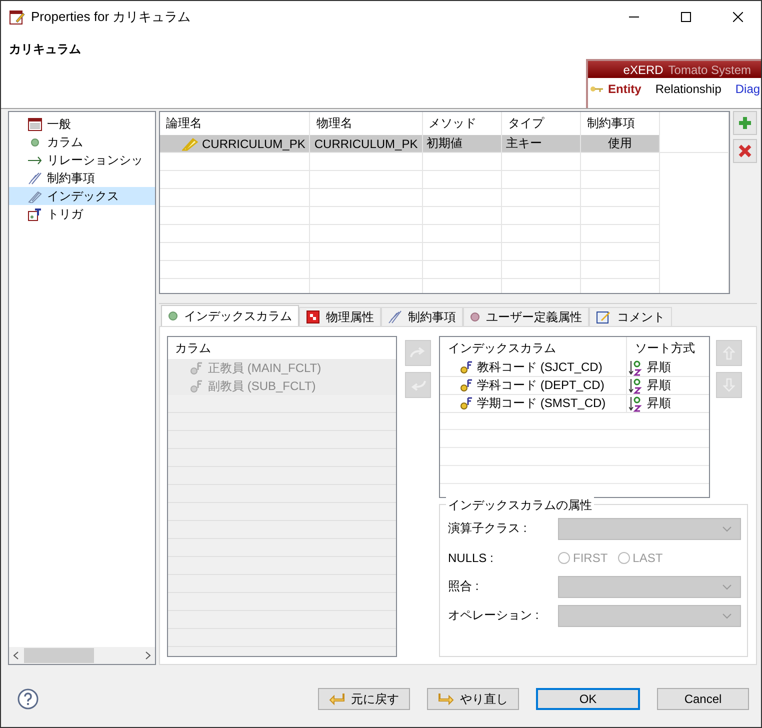 The width and height of the screenshot is (762, 728). I want to click on banner-link: Diag, so click(747, 89).